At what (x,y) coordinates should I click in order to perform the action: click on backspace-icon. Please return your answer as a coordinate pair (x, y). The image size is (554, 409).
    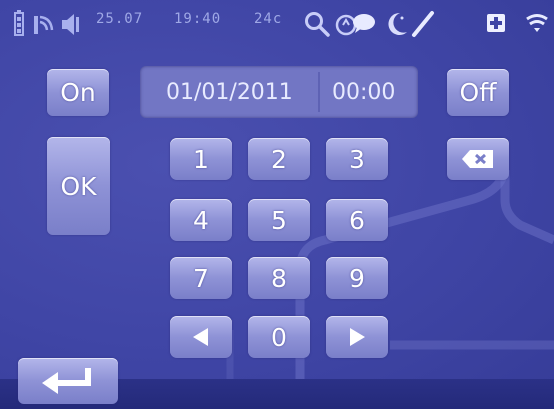
    Looking at the image, I should click on (477, 159).